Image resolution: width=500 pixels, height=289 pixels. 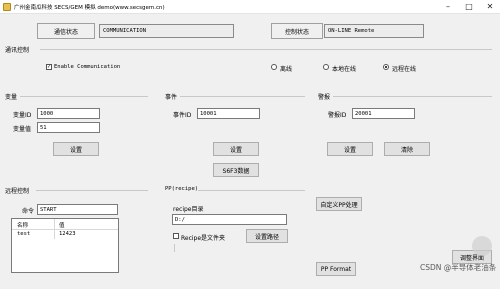 I want to click on alarm-clear-button: 清除, so click(x=407, y=149).